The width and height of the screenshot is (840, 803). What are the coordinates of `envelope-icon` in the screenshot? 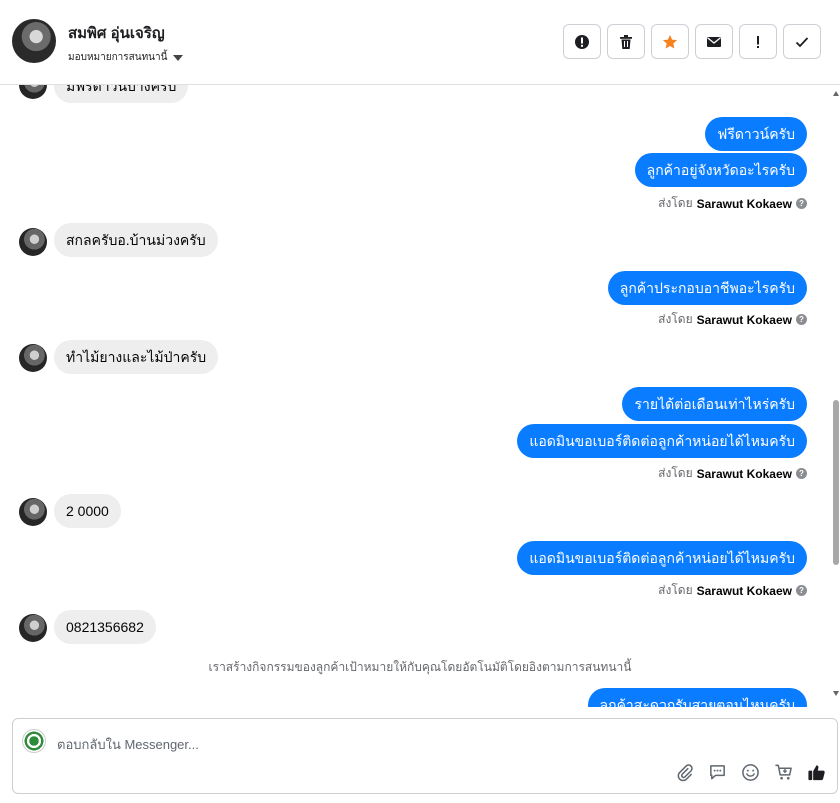 It's located at (714, 41).